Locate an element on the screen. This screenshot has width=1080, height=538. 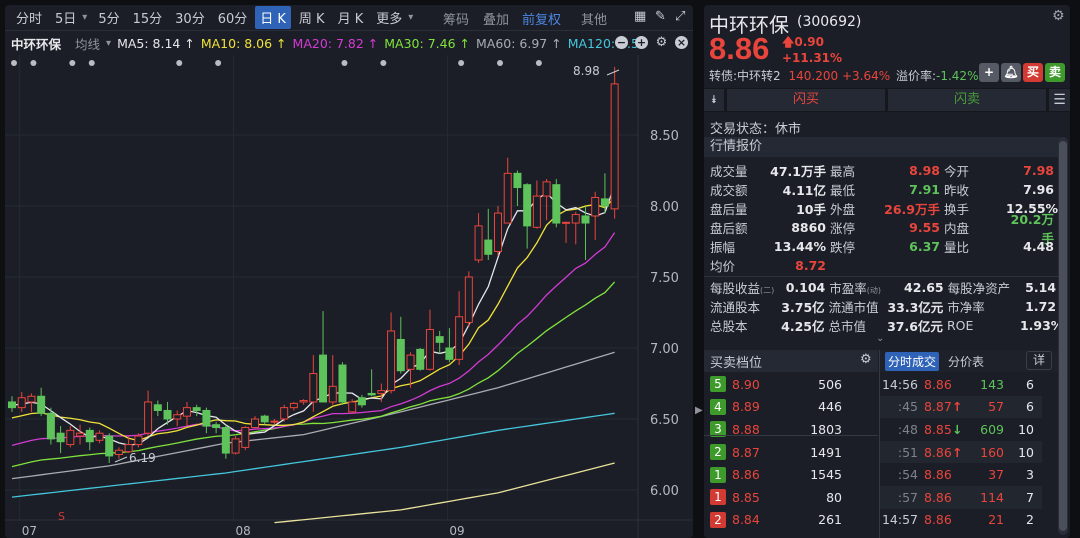
level-badge: 1 is located at coordinates (718, 474).